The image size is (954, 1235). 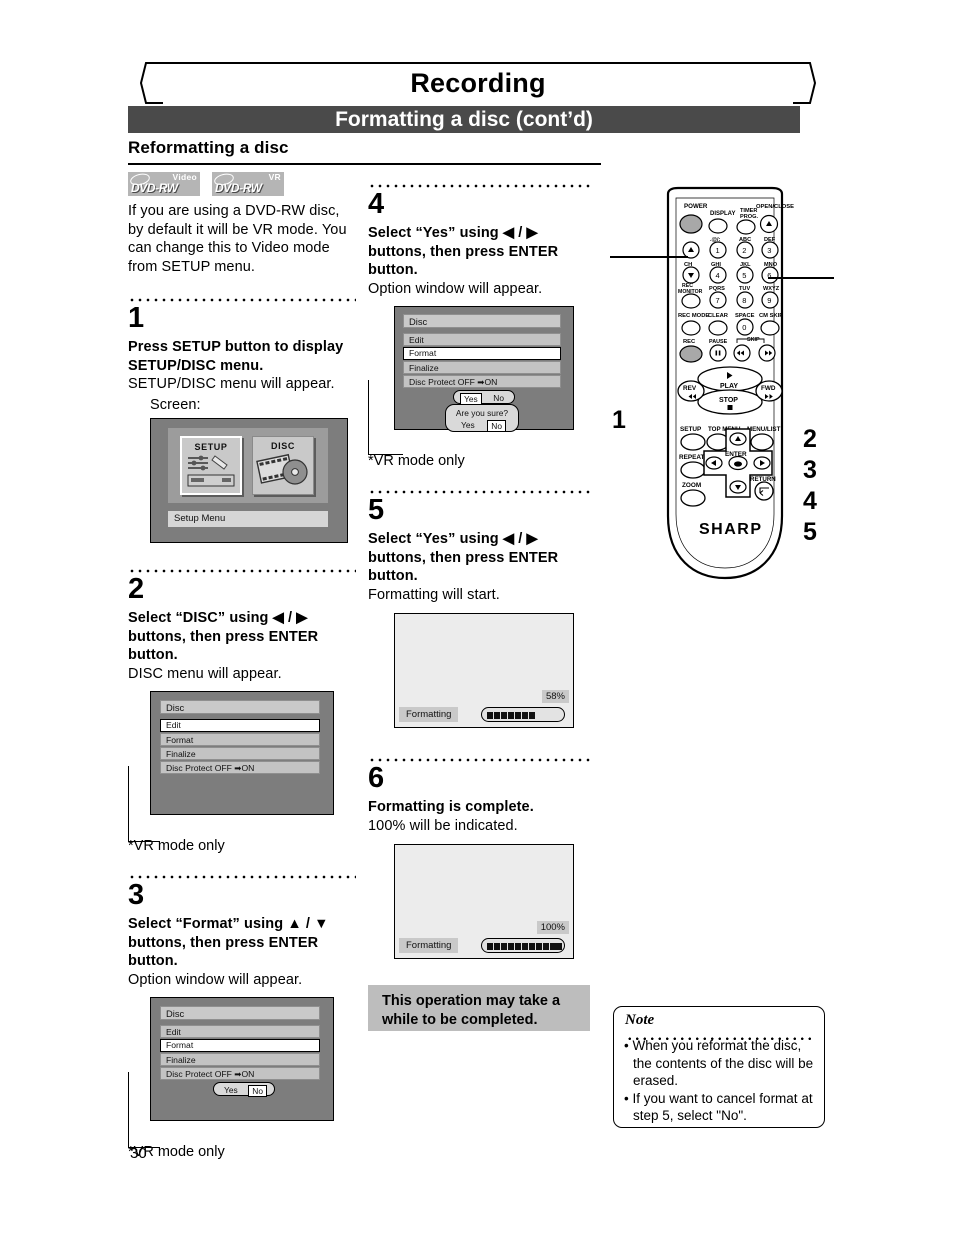 What do you see at coordinates (749, 217) in the screenshot?
I see `svg-text: PROG.` at bounding box center [749, 217].